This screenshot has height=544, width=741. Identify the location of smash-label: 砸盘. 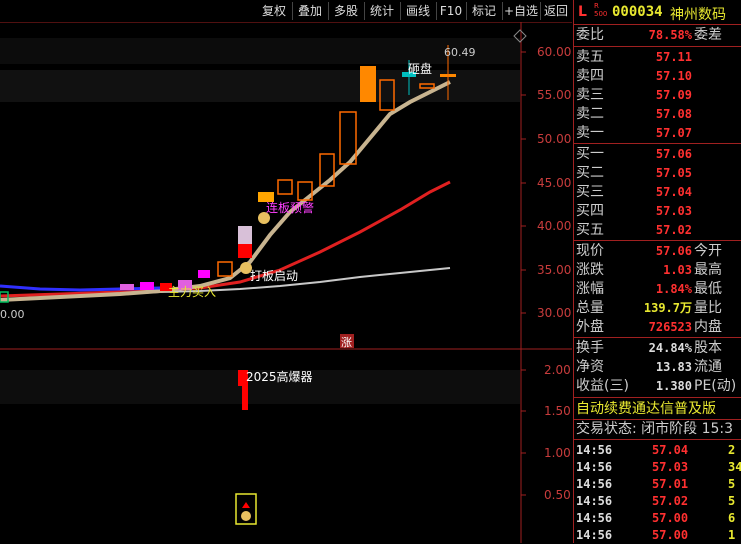
(420, 68).